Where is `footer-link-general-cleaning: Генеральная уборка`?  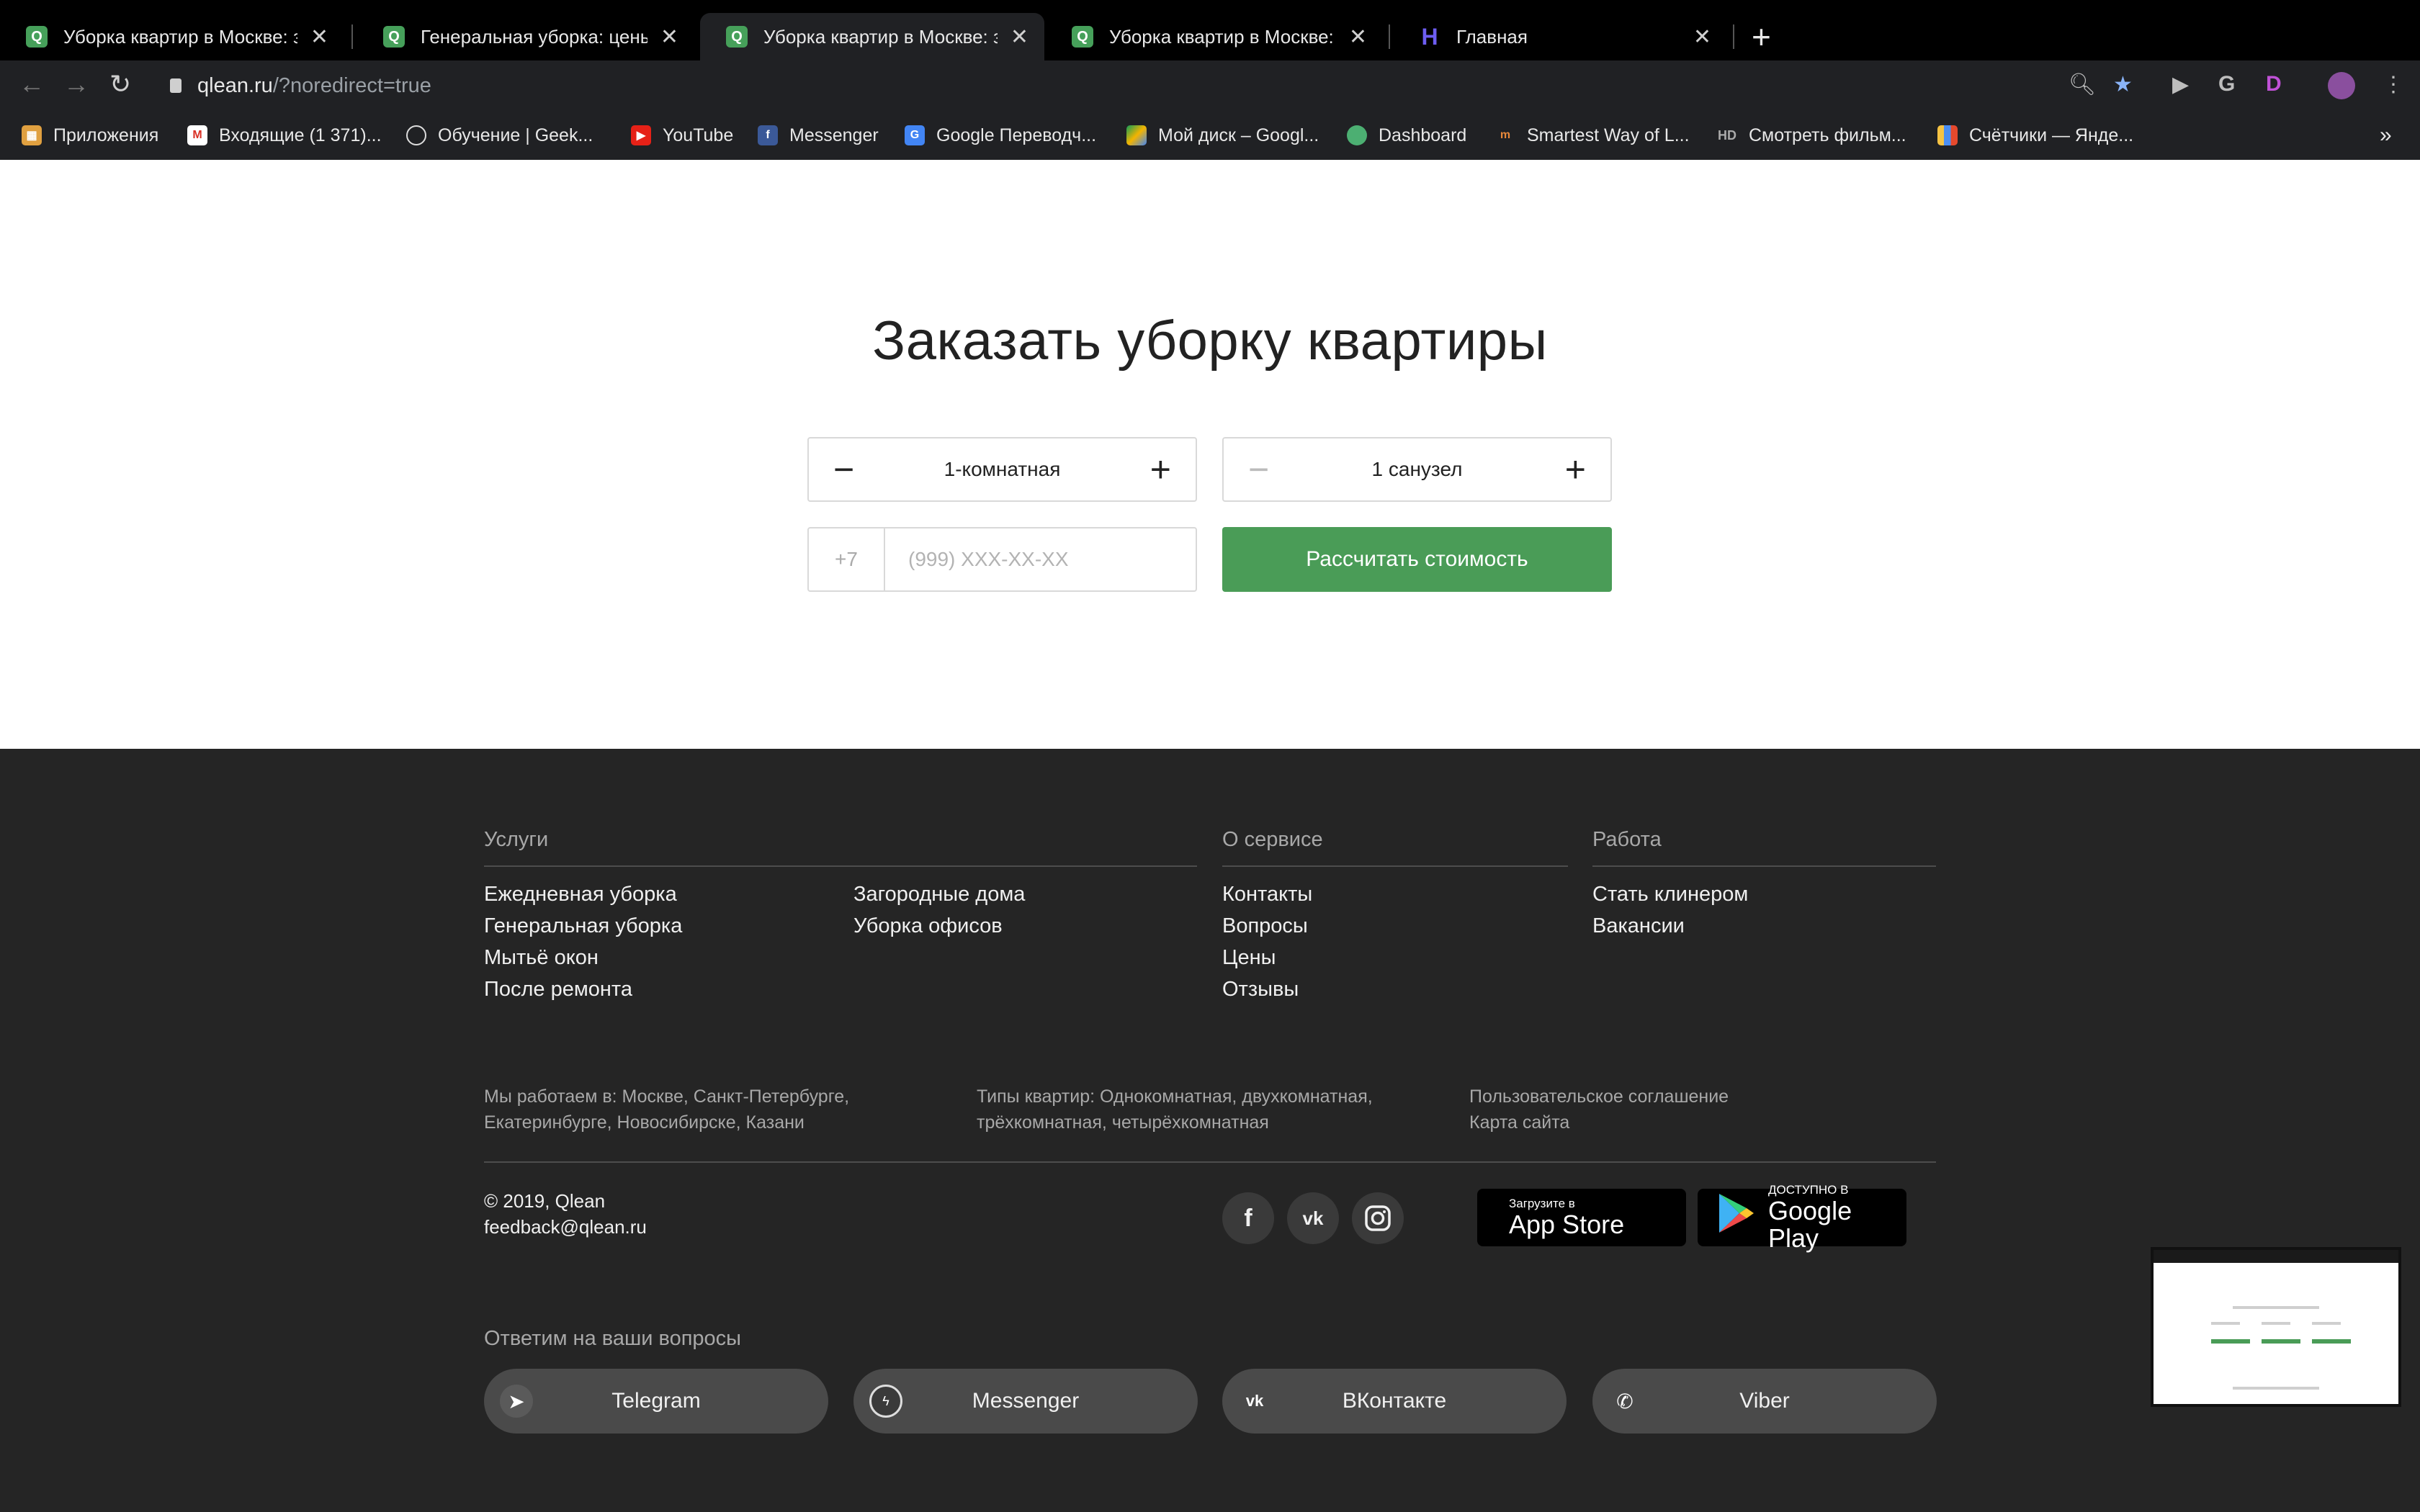 footer-link-general-cleaning: Генеральная уборка is located at coordinates (583, 926).